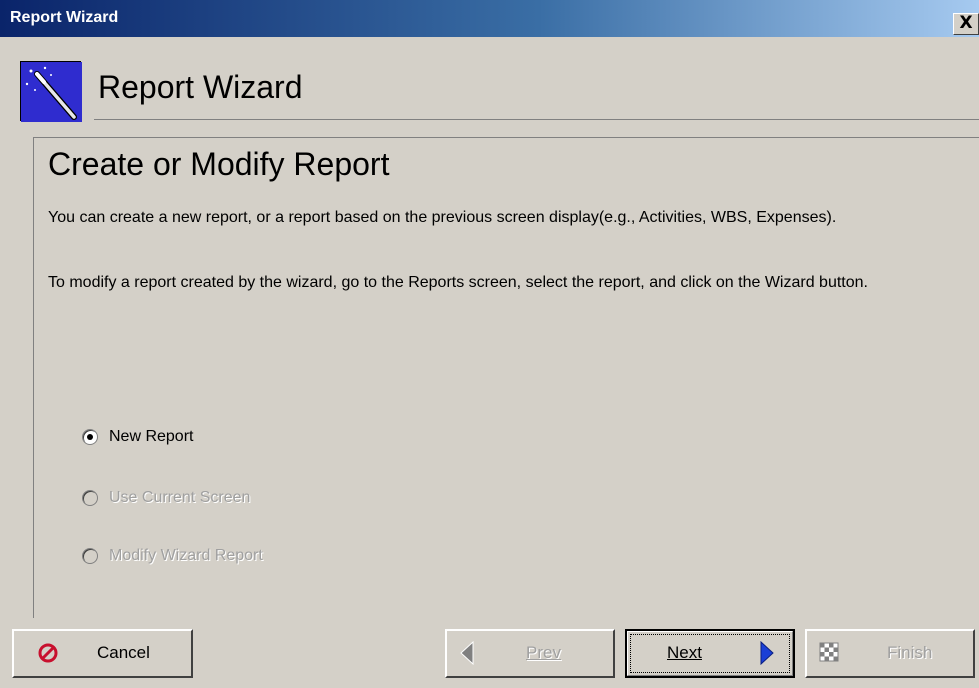  I want to click on cancel-icon, so click(48, 653).